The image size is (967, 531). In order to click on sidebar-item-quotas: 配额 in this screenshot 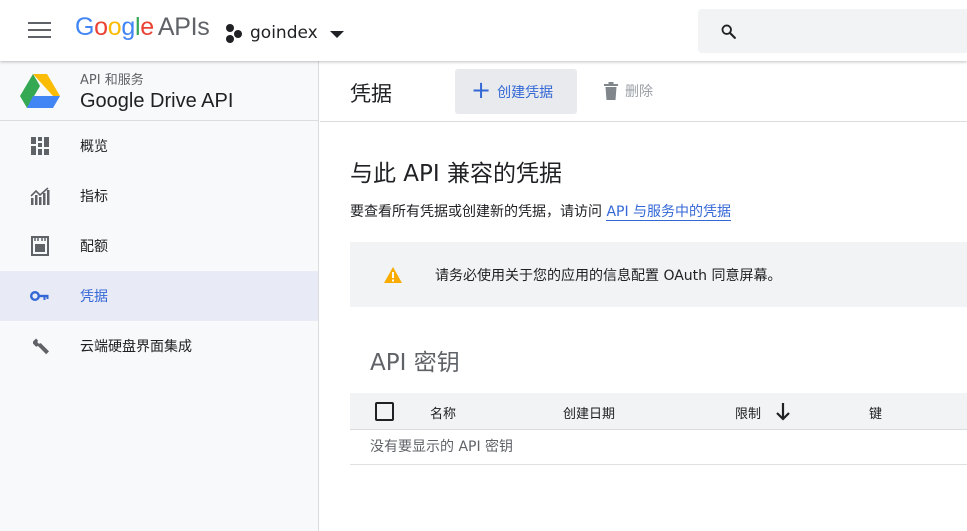, I will do `click(159, 246)`.